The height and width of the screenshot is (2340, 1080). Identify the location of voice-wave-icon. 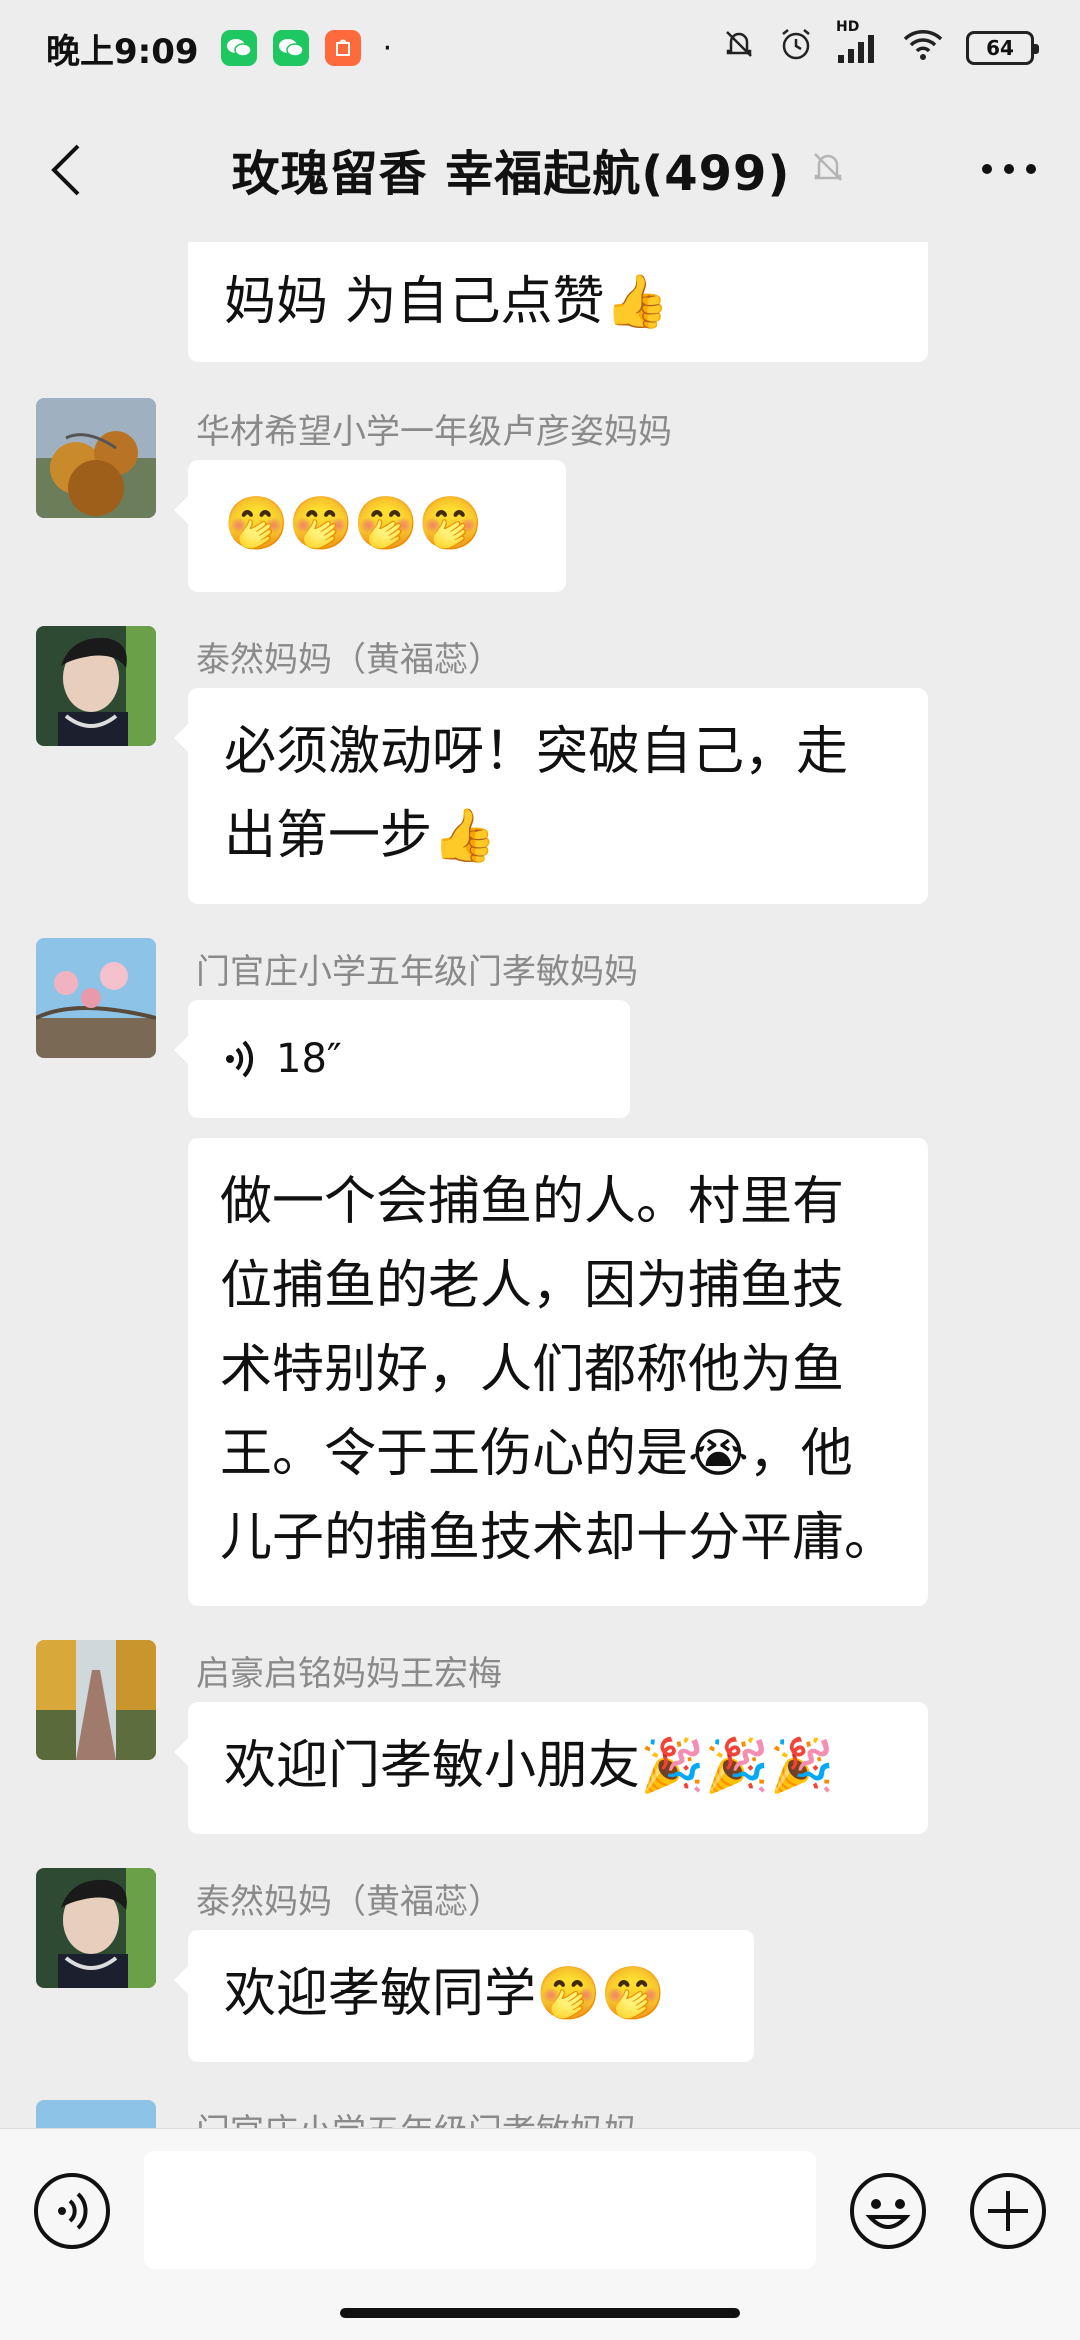
(241, 1059).